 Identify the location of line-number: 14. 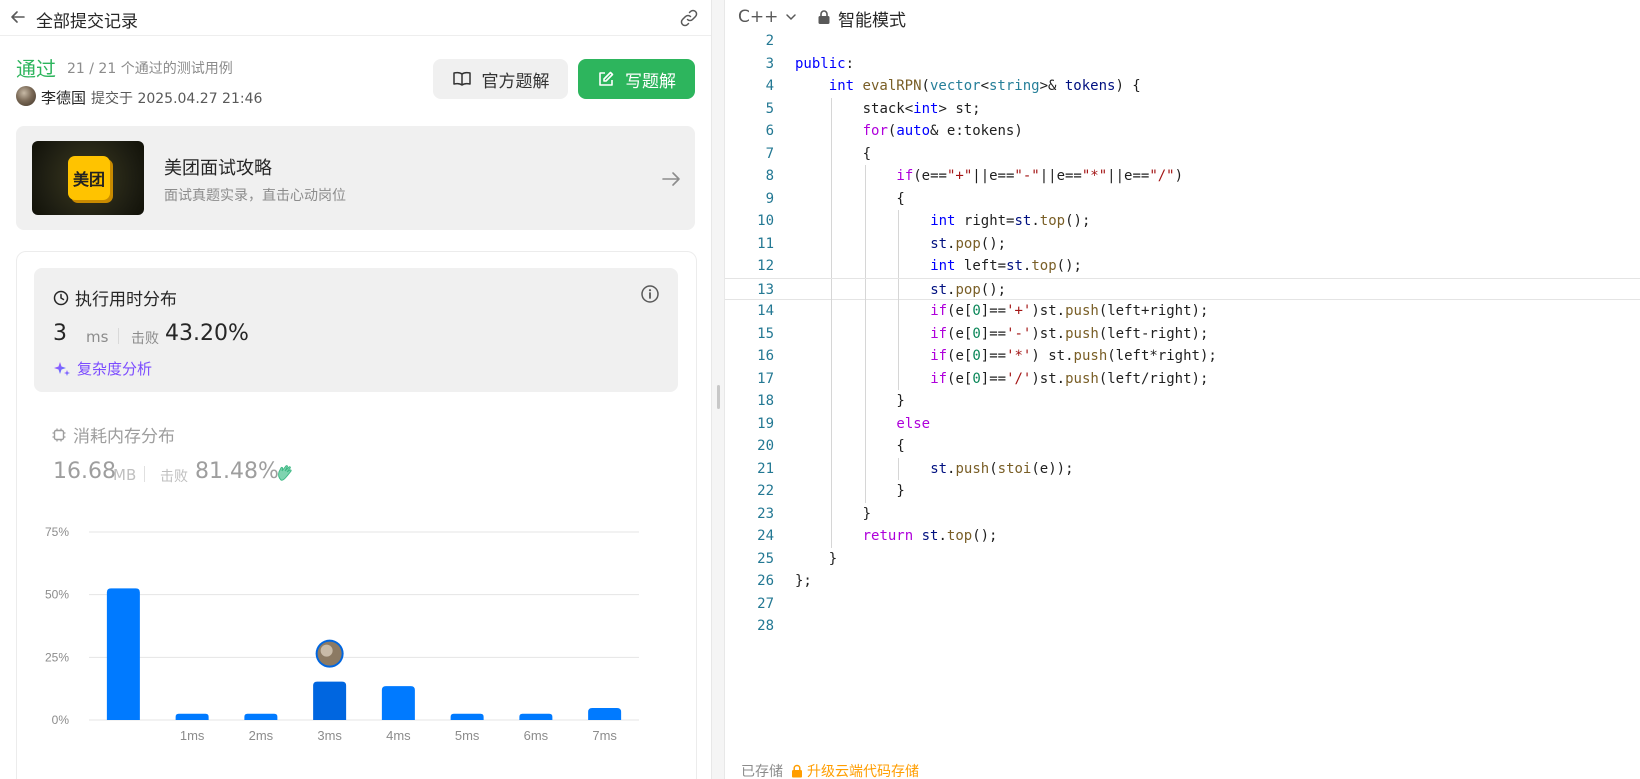
(765, 311).